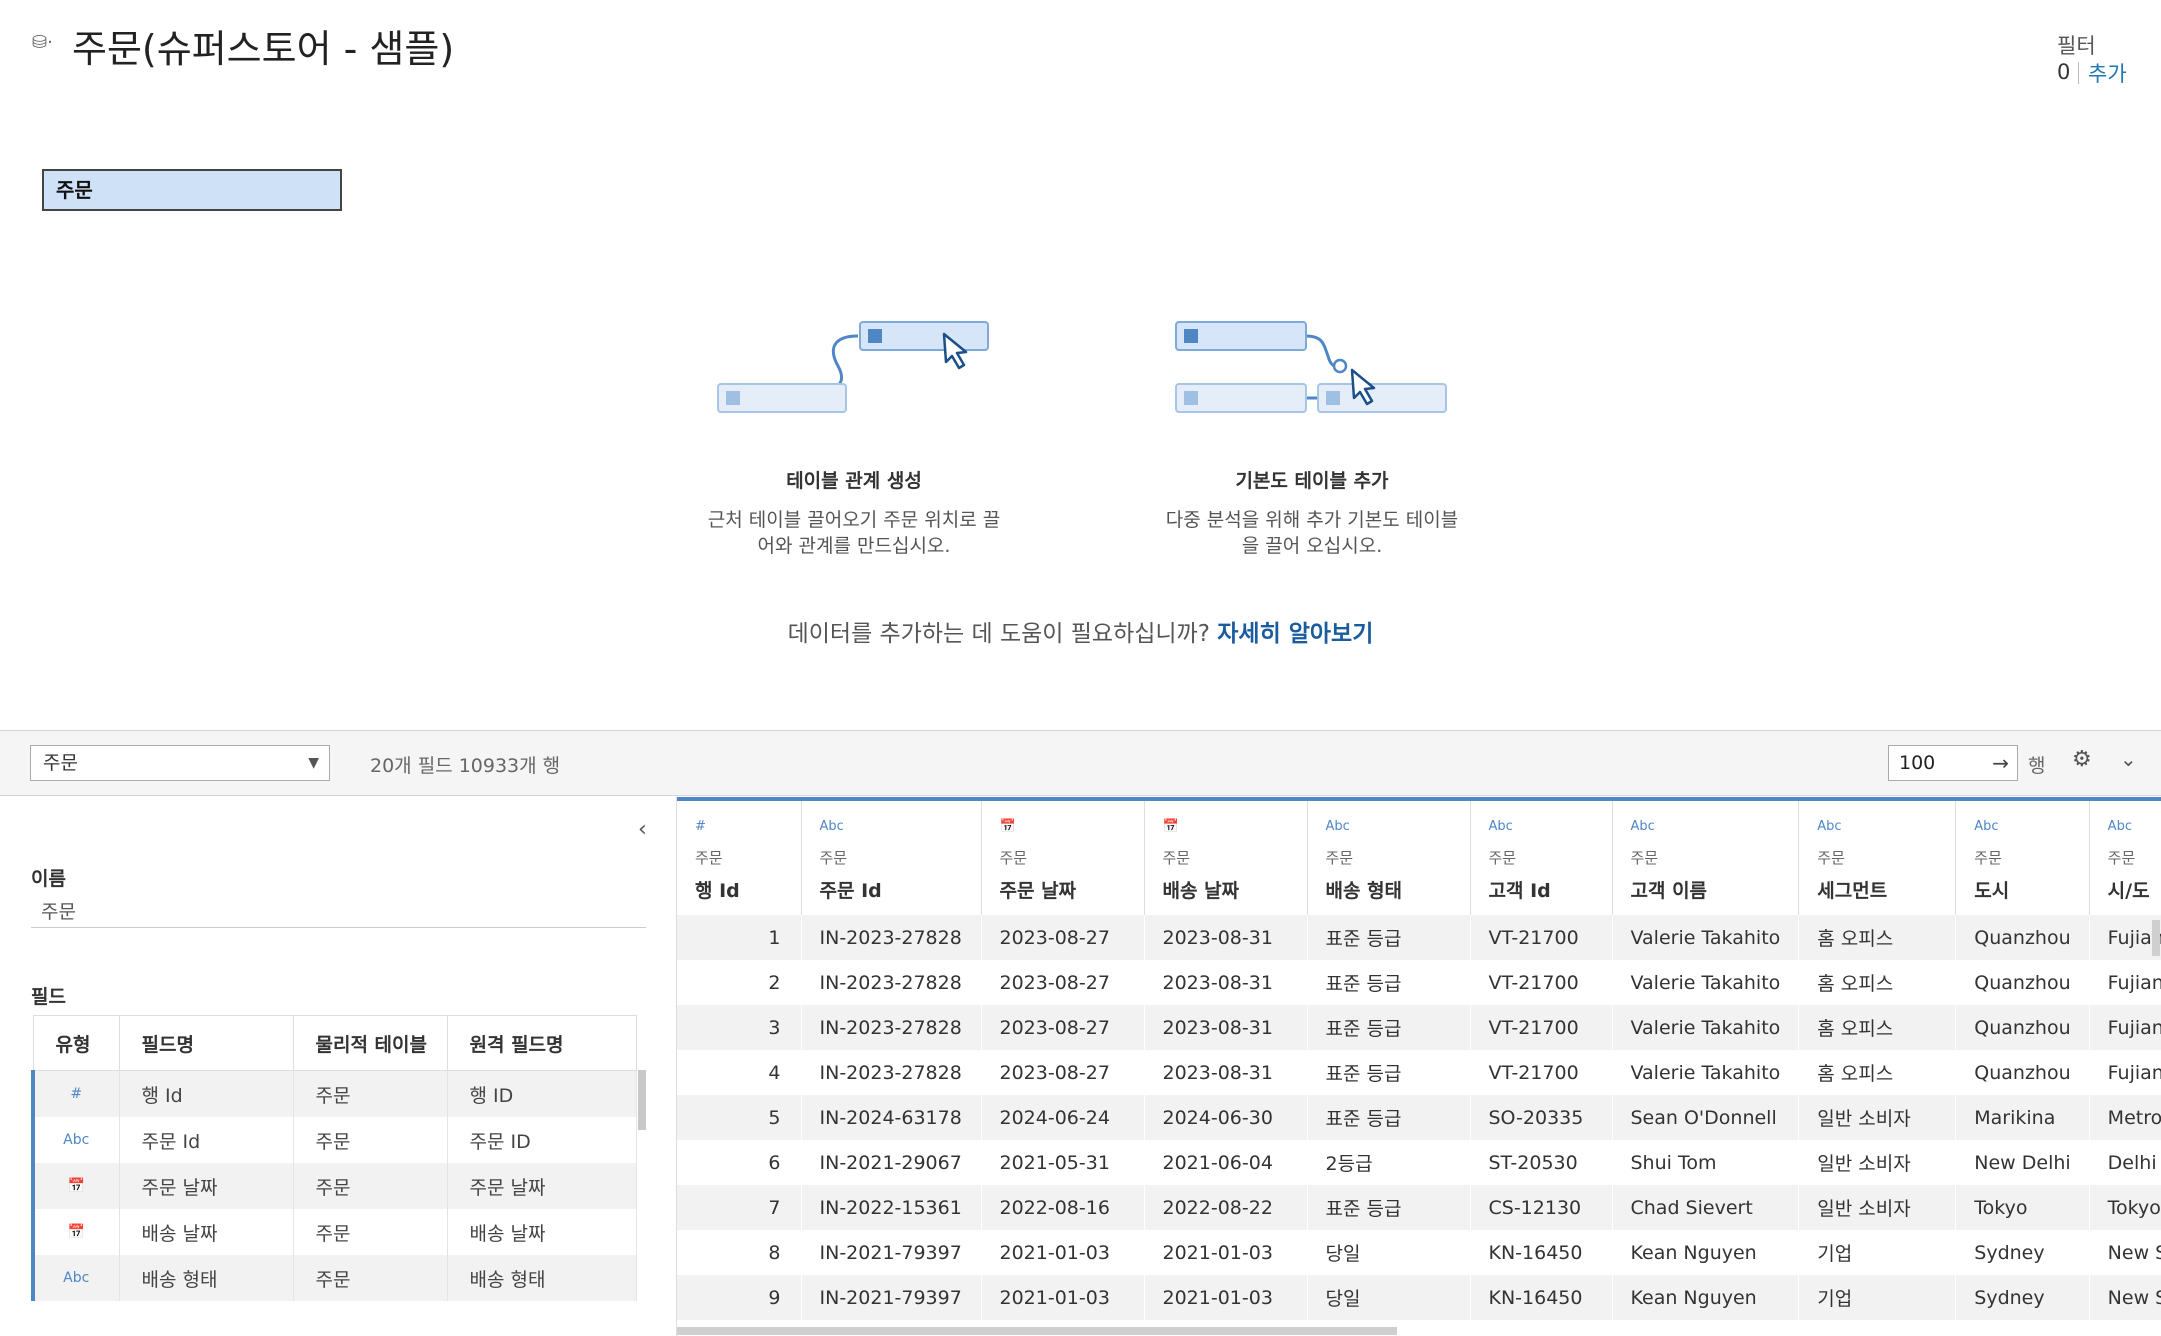 The height and width of the screenshot is (1336, 2161). I want to click on grid-cell: 5, so click(739, 1117).